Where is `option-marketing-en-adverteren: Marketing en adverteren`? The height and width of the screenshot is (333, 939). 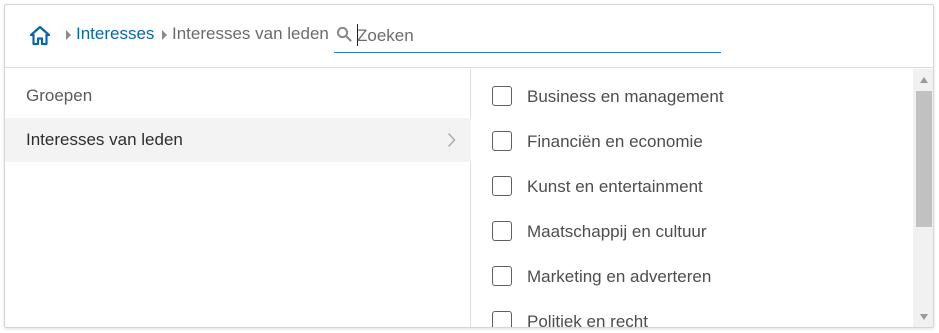 option-marketing-en-adverteren: Marketing en adverteren is located at coordinates (692, 276).